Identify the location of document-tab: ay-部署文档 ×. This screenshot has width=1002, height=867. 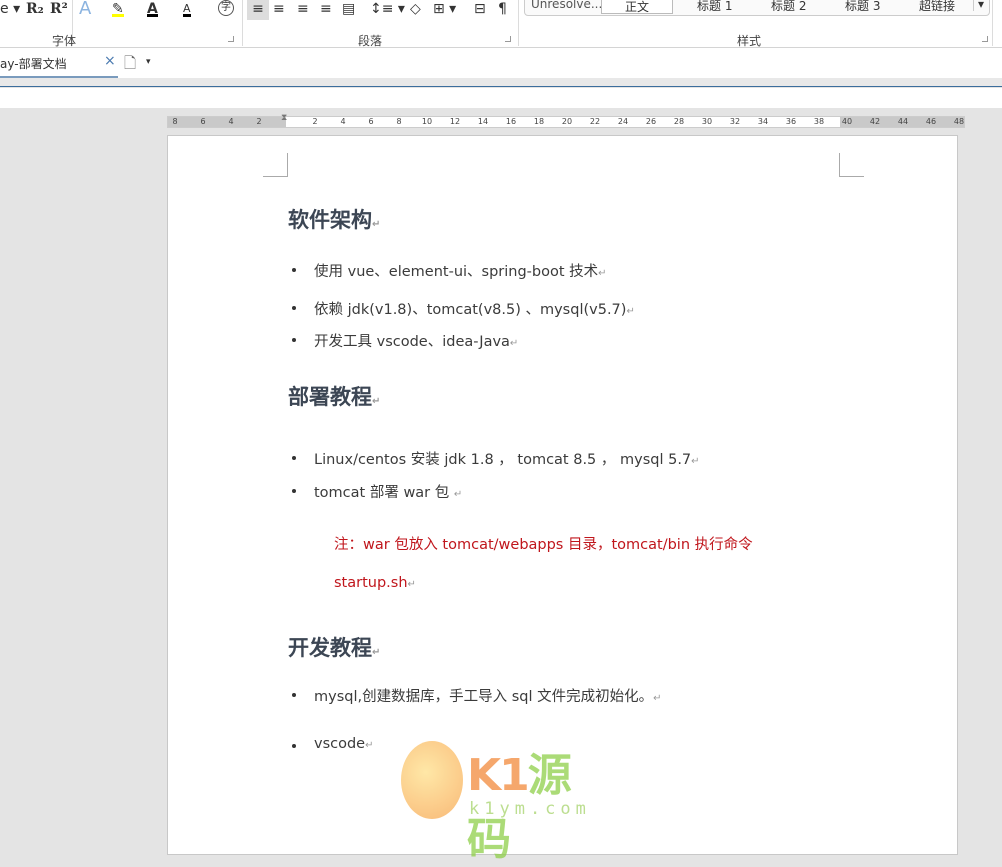
(59, 63).